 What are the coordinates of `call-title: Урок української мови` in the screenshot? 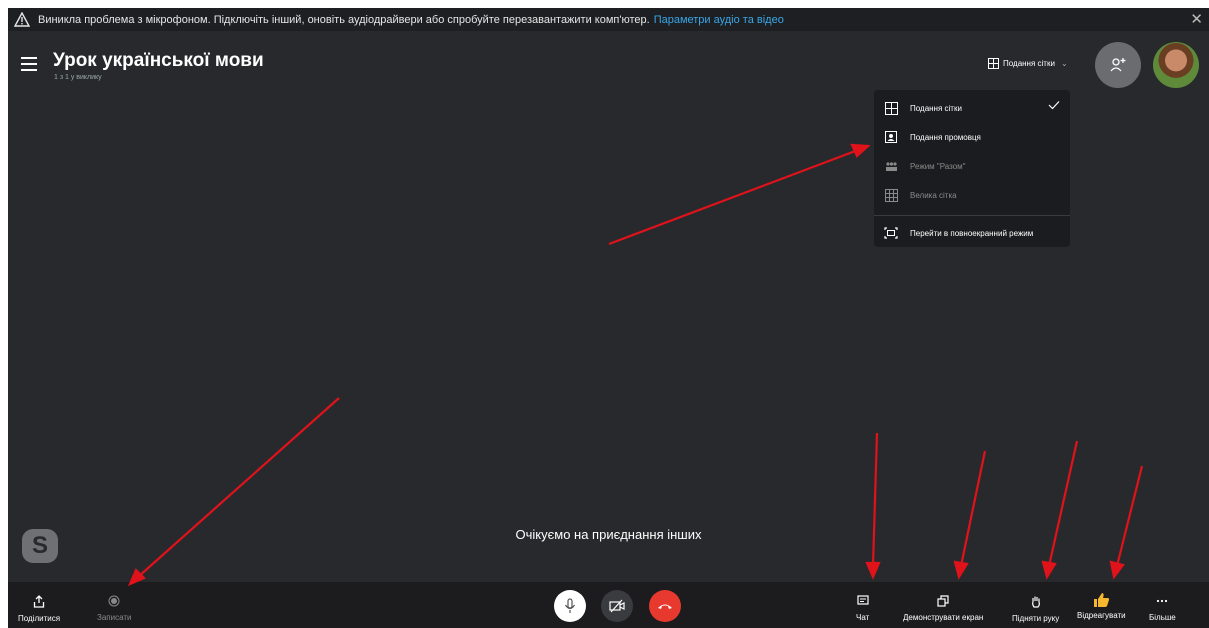 It's located at (158, 60).